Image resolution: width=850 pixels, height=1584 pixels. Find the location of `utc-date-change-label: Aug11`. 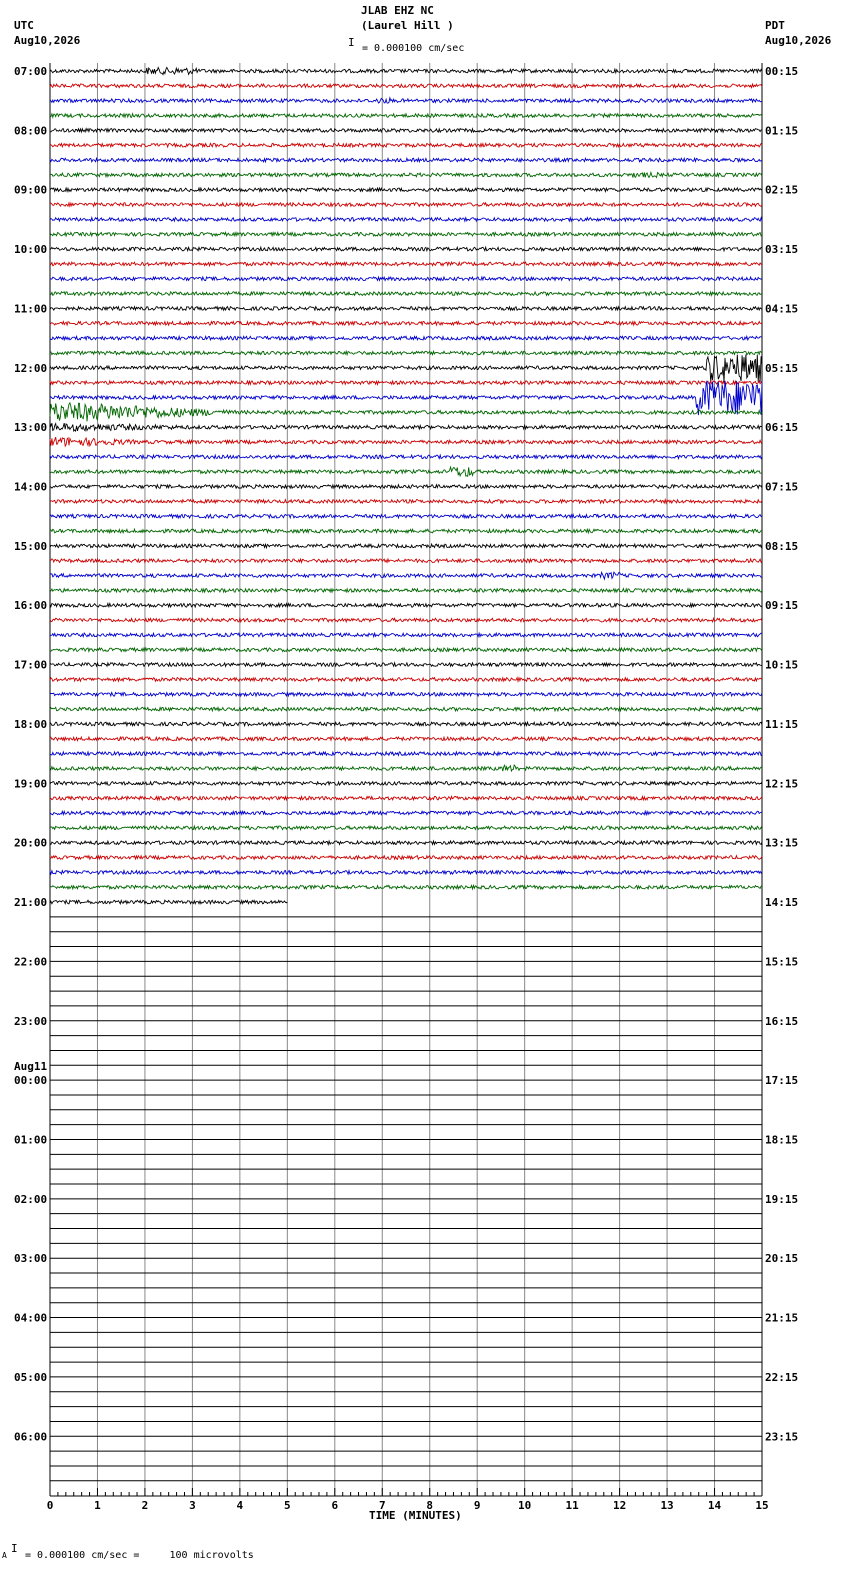

utc-date-change-label: Aug11 is located at coordinates (30, 1066).